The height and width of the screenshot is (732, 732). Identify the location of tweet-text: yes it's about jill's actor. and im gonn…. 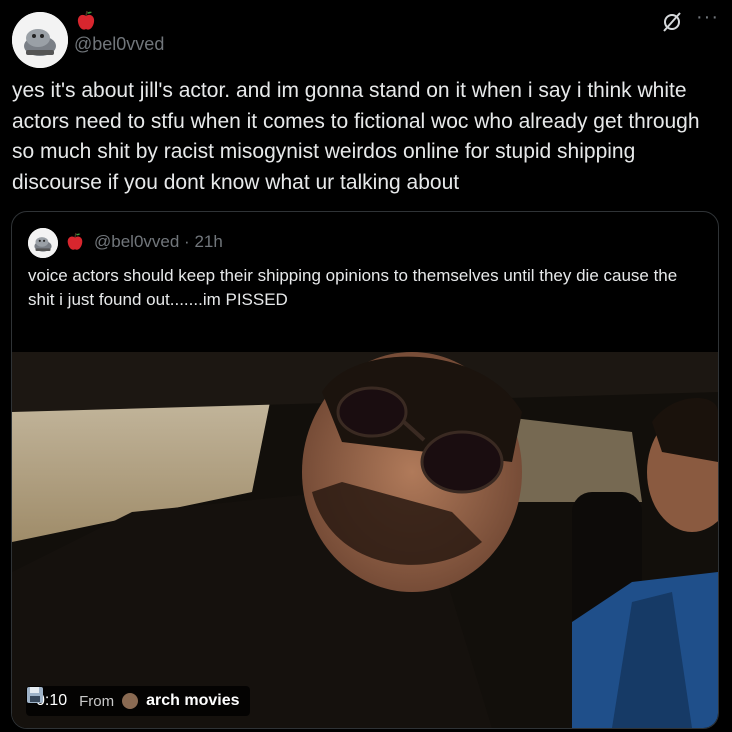
(356, 136).